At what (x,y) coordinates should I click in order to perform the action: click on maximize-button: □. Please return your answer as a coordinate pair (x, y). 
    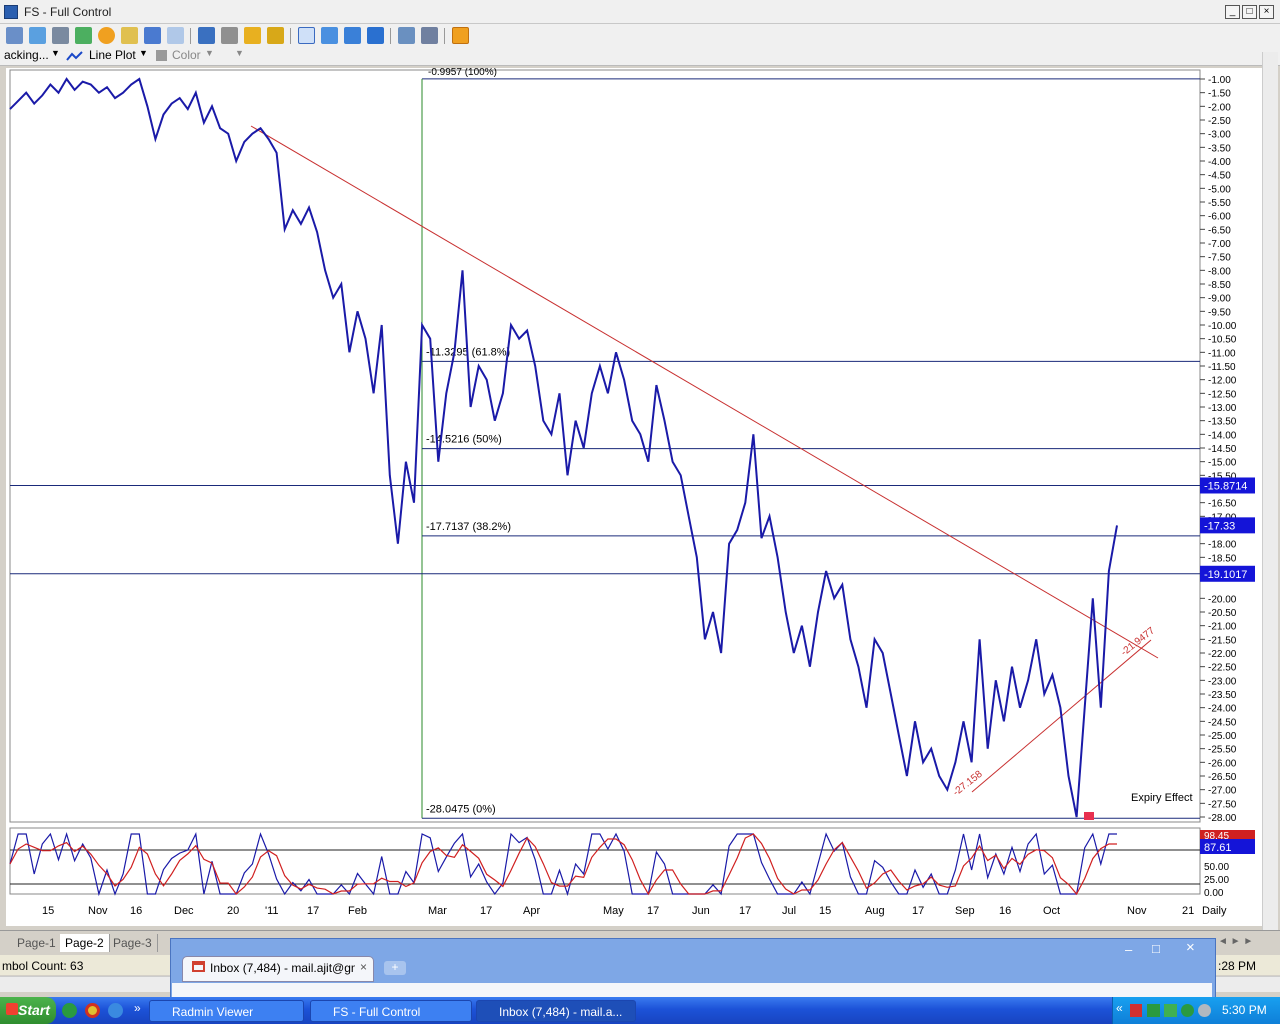
    Looking at the image, I should click on (1249, 12).